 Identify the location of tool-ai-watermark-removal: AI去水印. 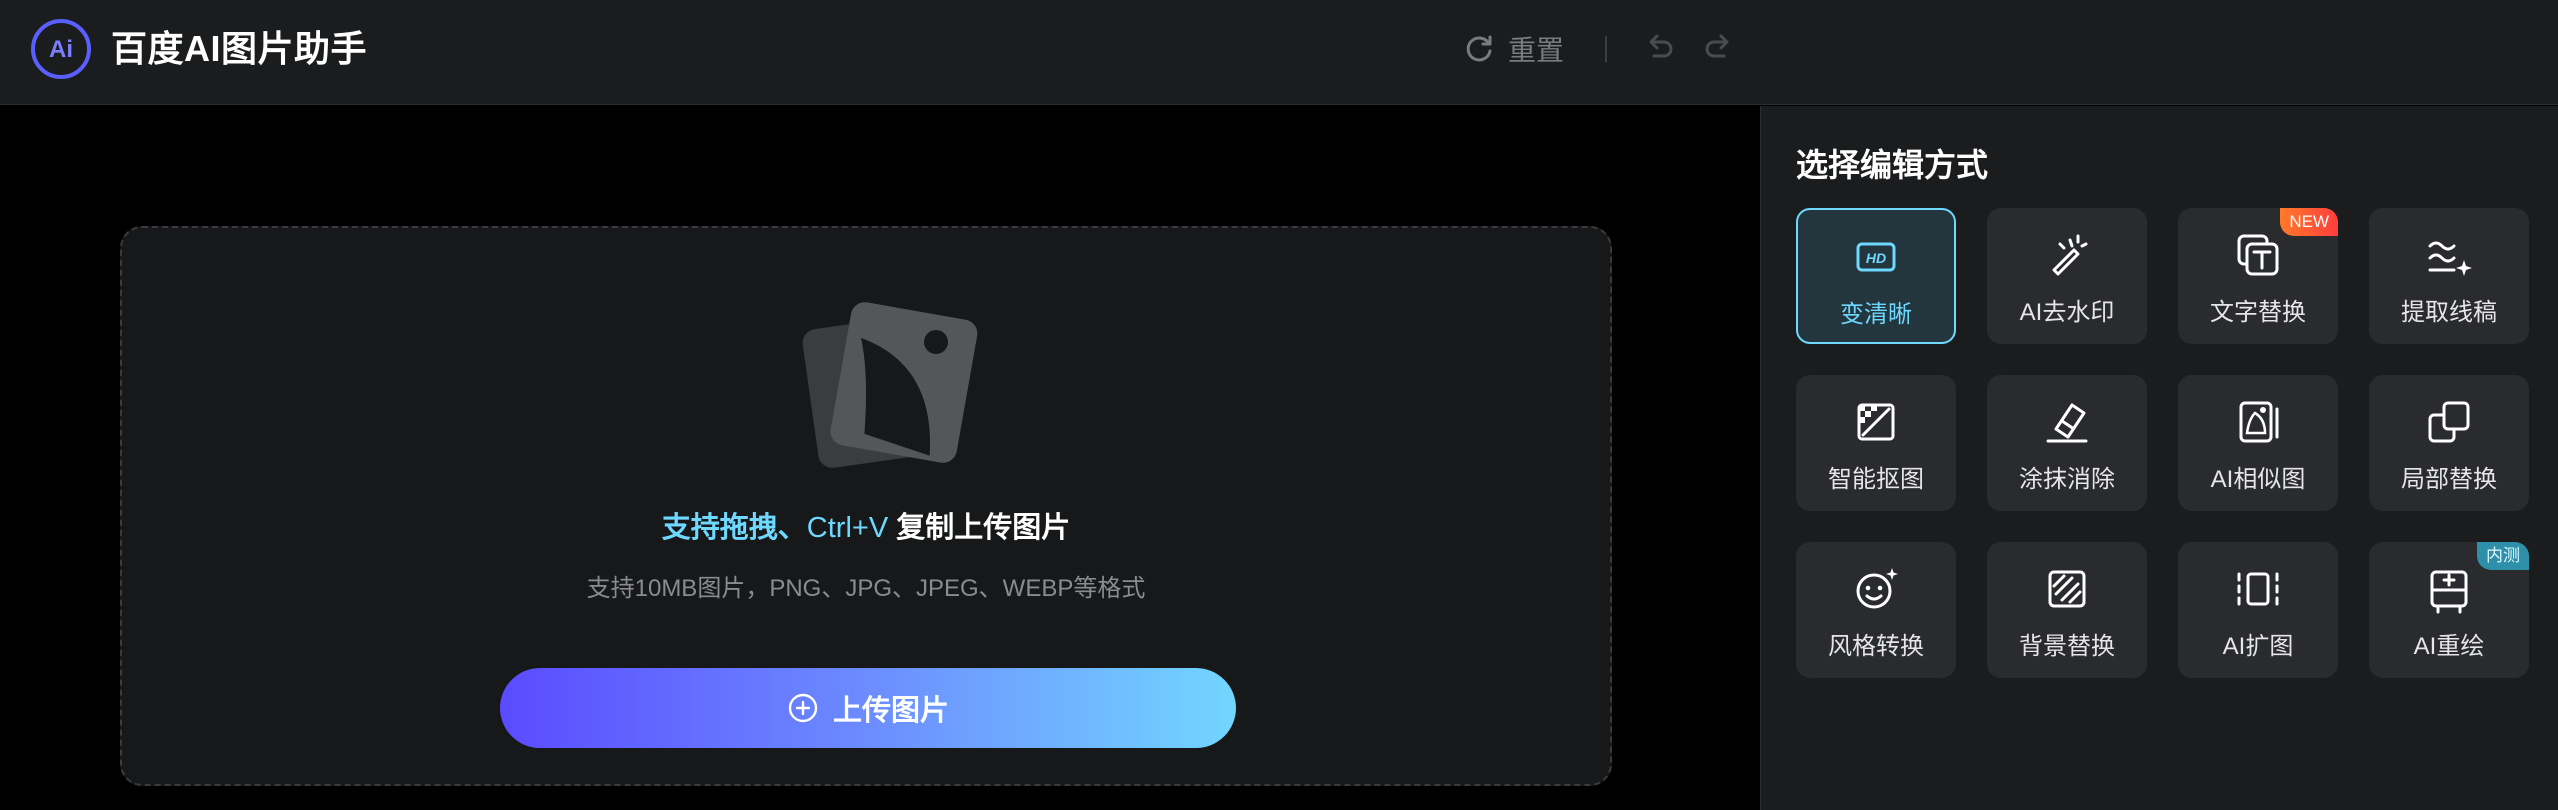
(2067, 276).